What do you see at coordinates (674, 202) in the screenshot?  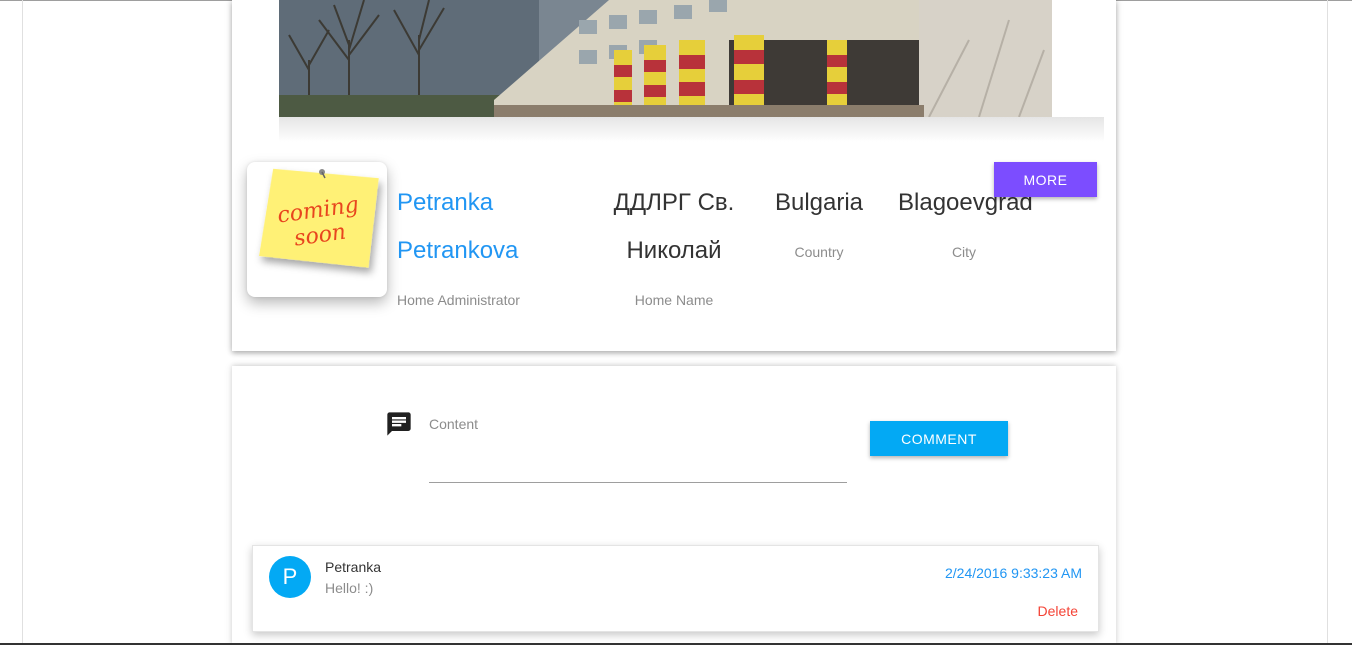 I see `home-name-line1: ДДЛРГ Св.` at bounding box center [674, 202].